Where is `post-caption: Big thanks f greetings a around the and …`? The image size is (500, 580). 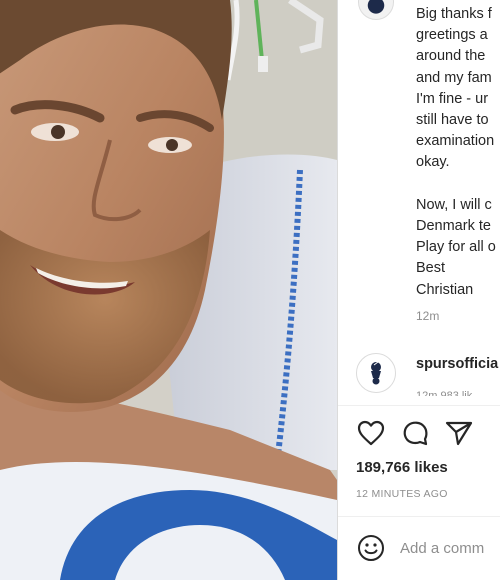
post-caption: Big thanks f greetings a around the and … is located at coordinates (456, 152).